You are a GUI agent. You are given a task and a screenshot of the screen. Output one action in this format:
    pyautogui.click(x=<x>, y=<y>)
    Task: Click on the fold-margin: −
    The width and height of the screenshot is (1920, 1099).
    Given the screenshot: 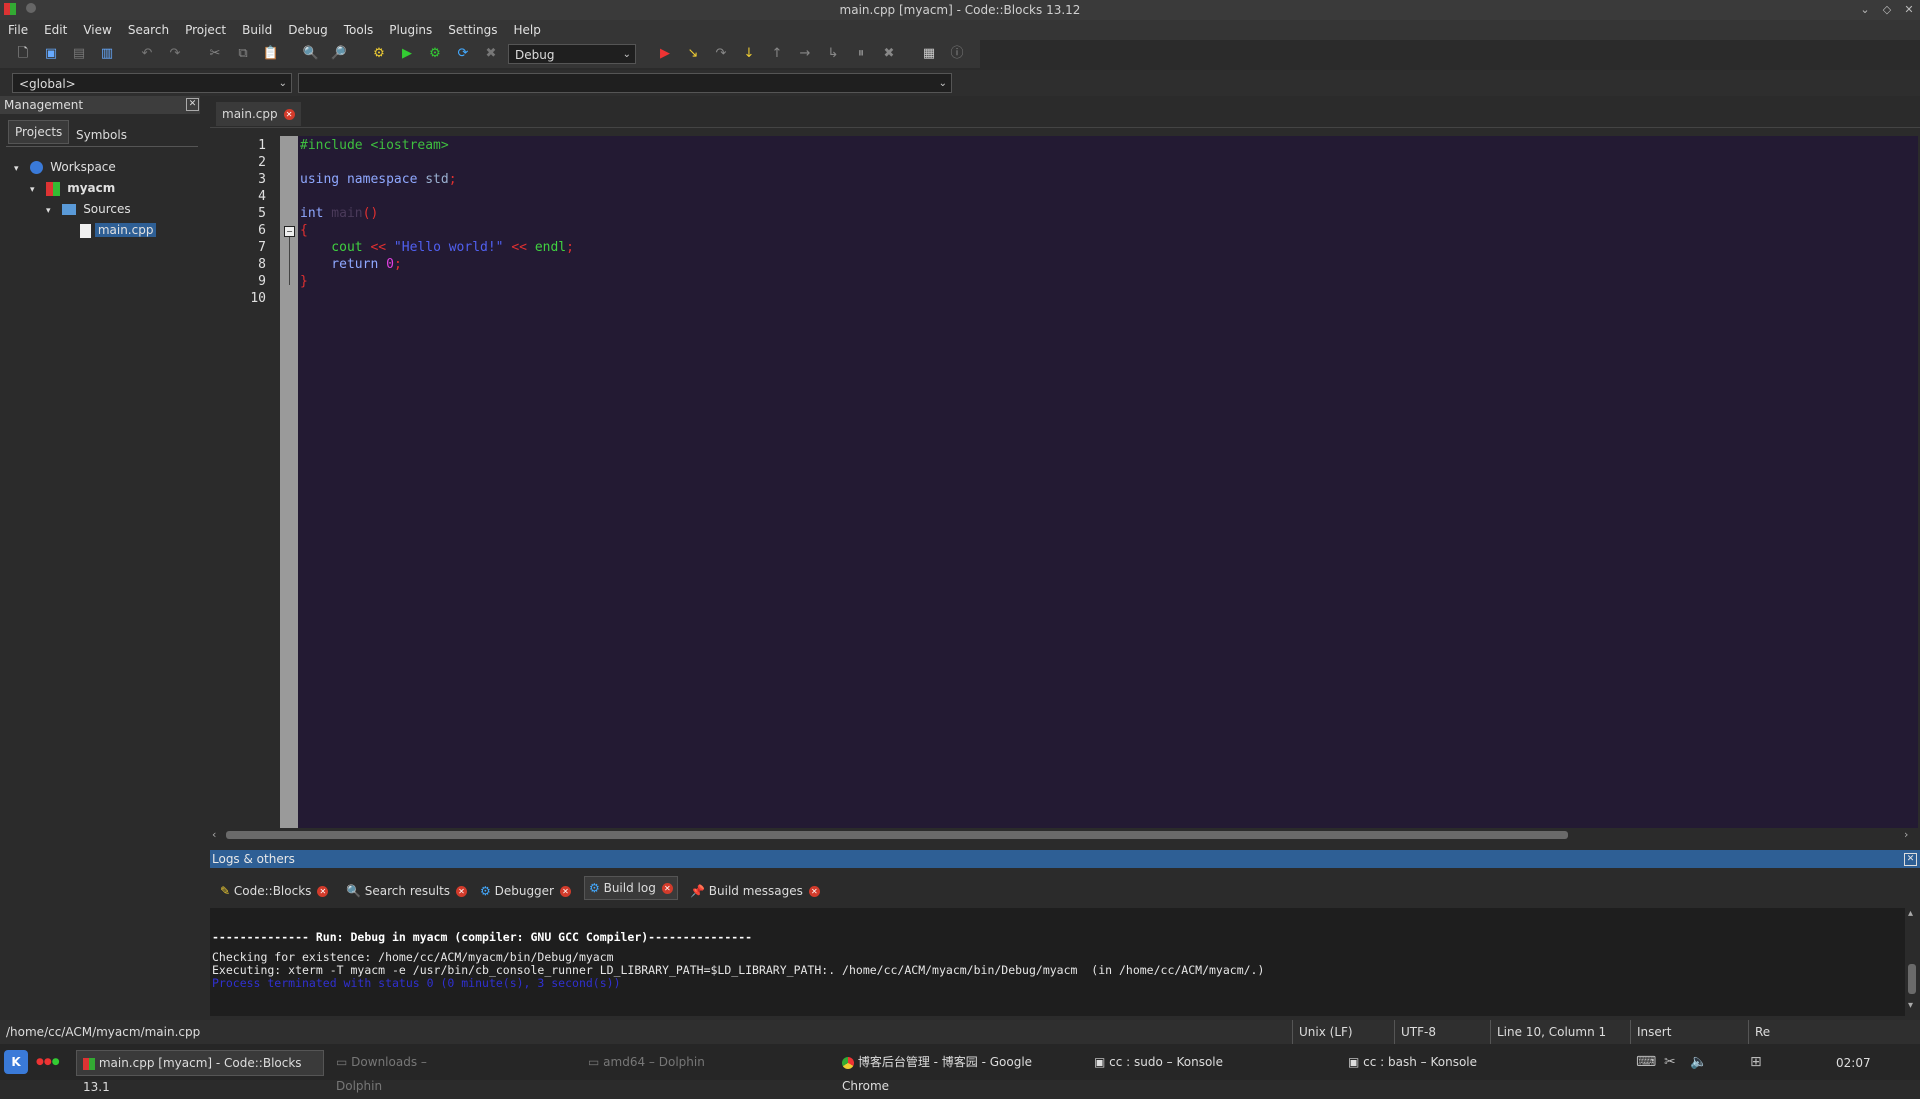 What is the action you would take?
    pyautogui.click(x=289, y=482)
    